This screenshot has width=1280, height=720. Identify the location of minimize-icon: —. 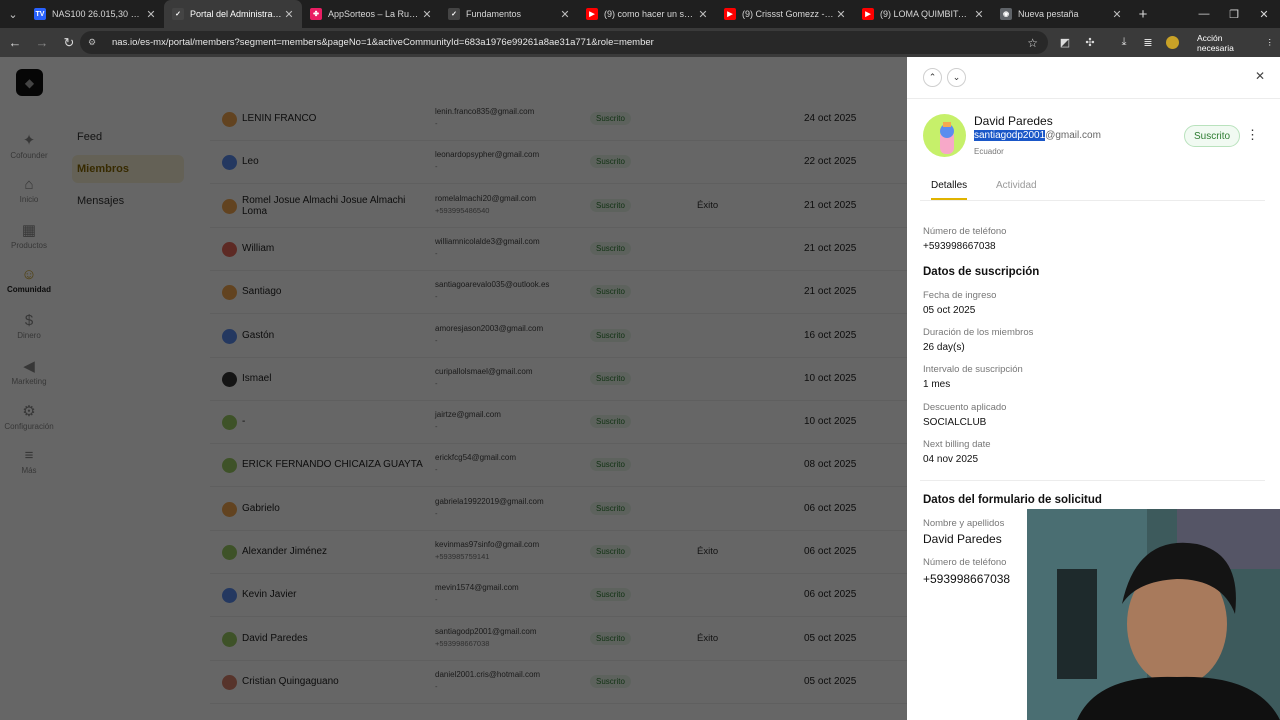
(1204, 14).